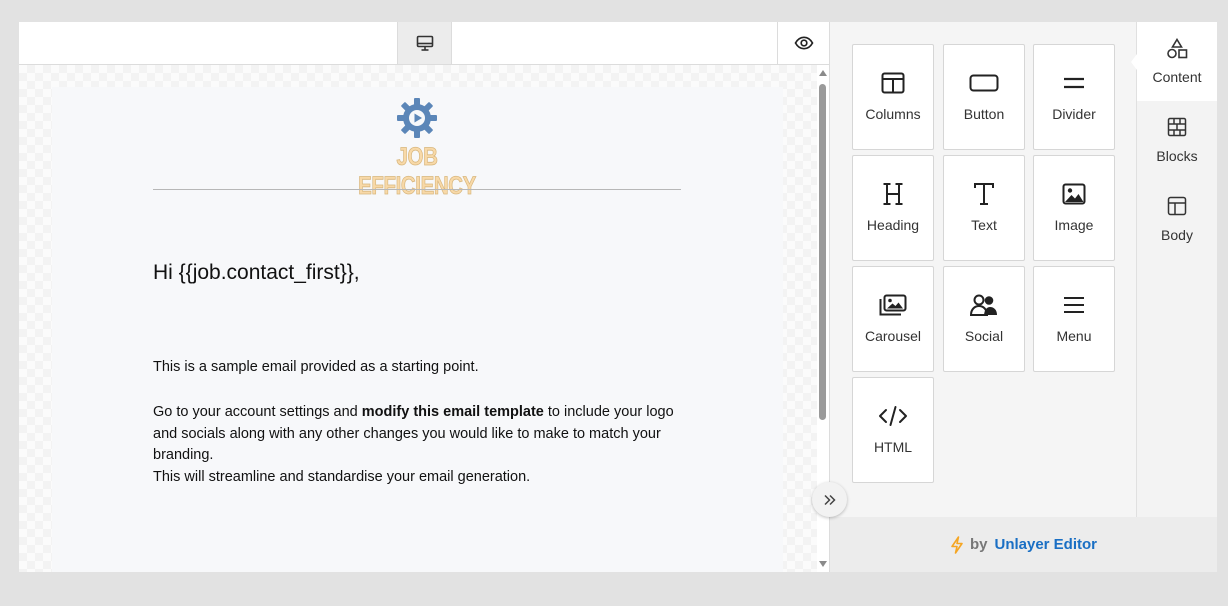 The width and height of the screenshot is (1228, 606). Describe the element at coordinates (1177, 219) in the screenshot. I see `tab-body: Body` at that location.